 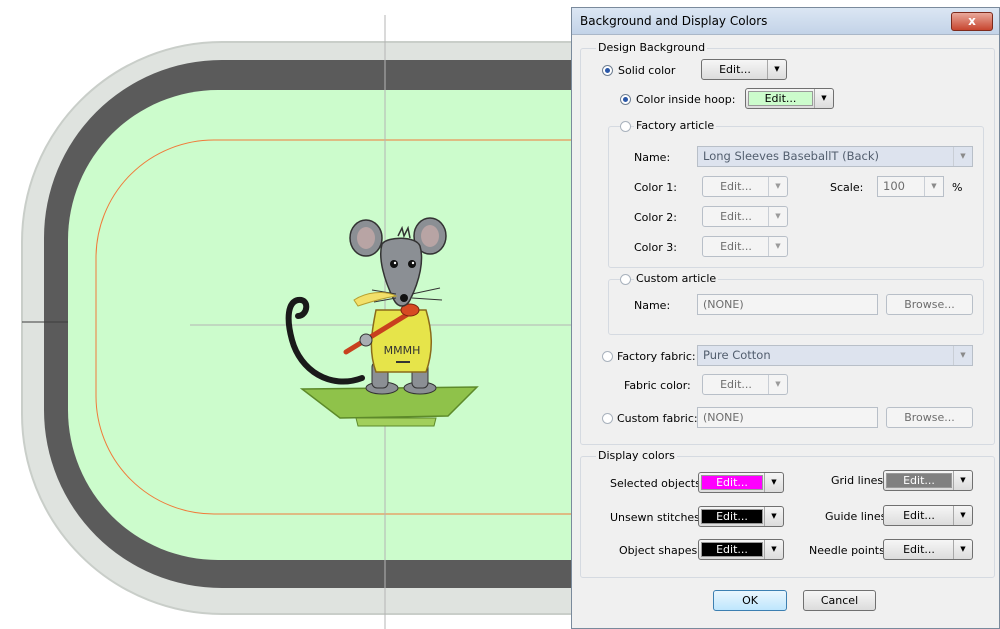 I want to click on ok-button: OK, so click(x=750, y=600).